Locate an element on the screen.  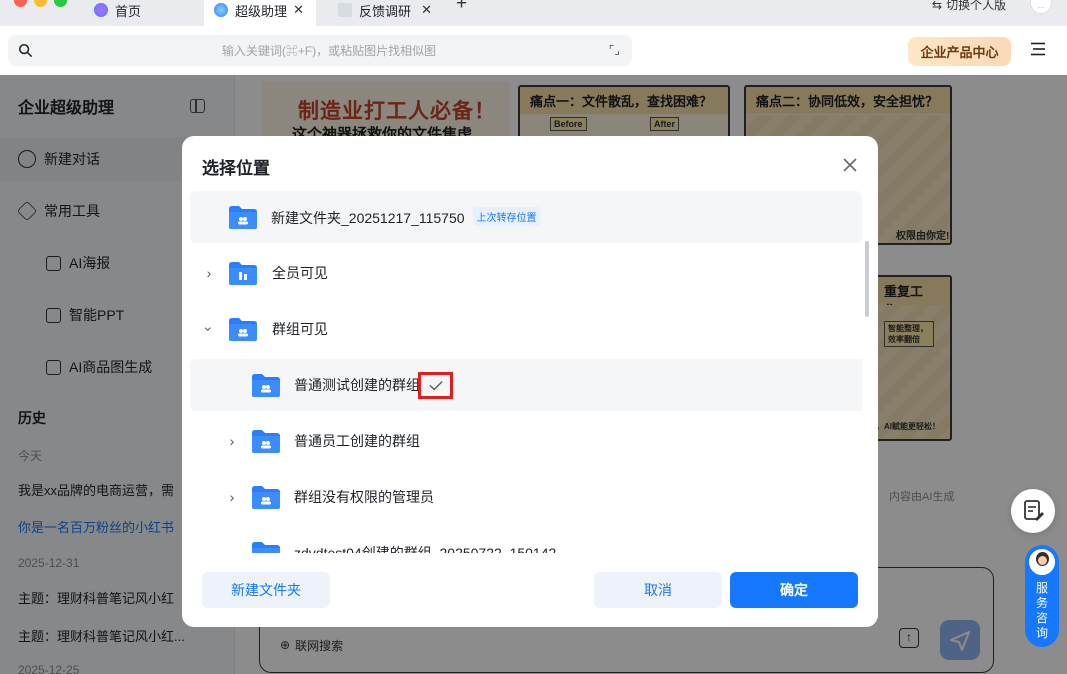
folder-label: 群组可见 is located at coordinates (300, 329).